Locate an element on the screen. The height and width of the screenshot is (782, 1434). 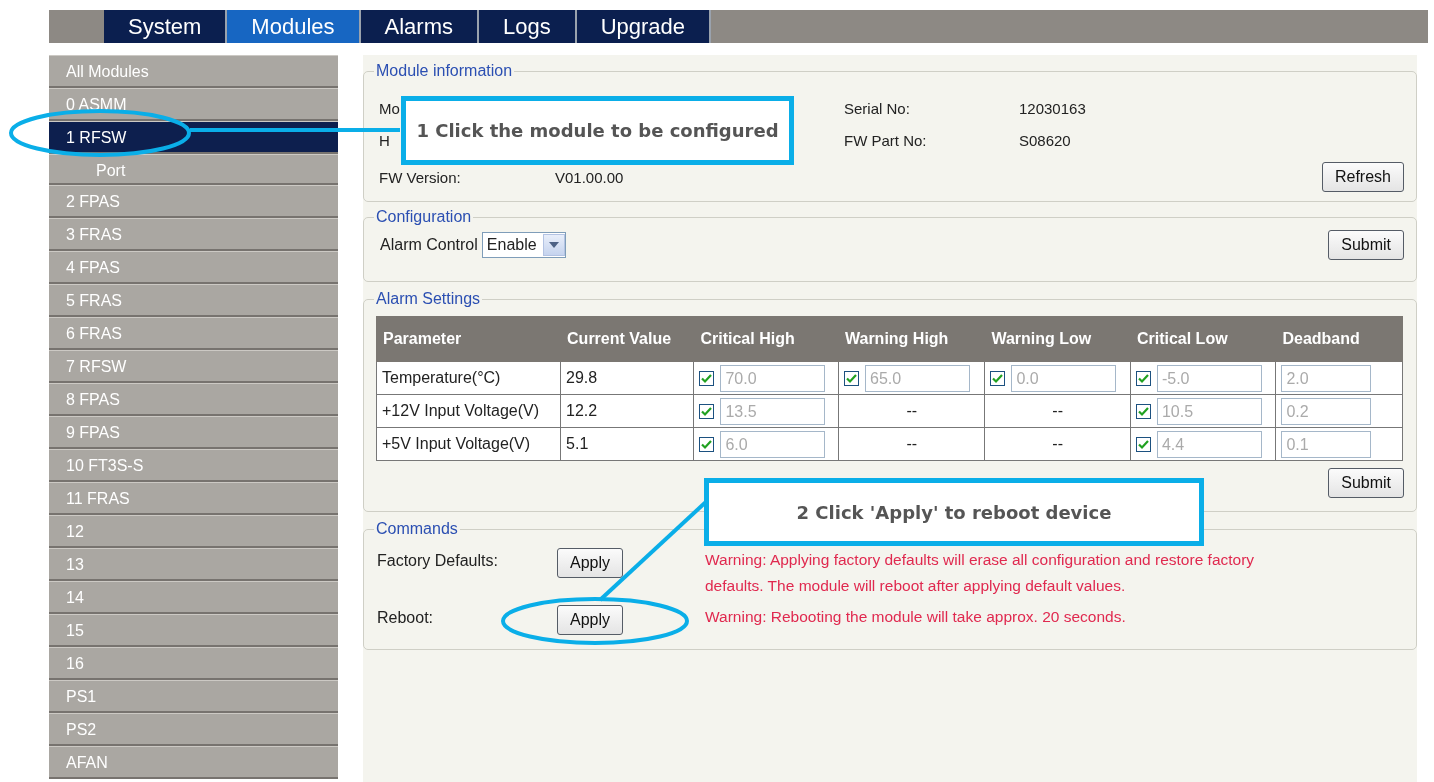
module-list-item: 16 is located at coordinates (193, 663).